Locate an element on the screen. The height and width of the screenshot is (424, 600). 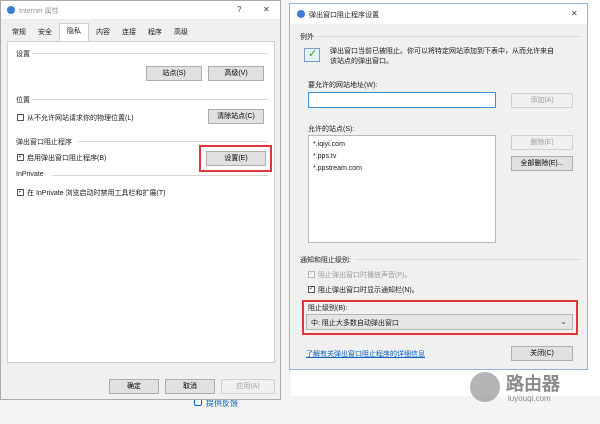
add-button: 添加(A) is located at coordinates (542, 100).